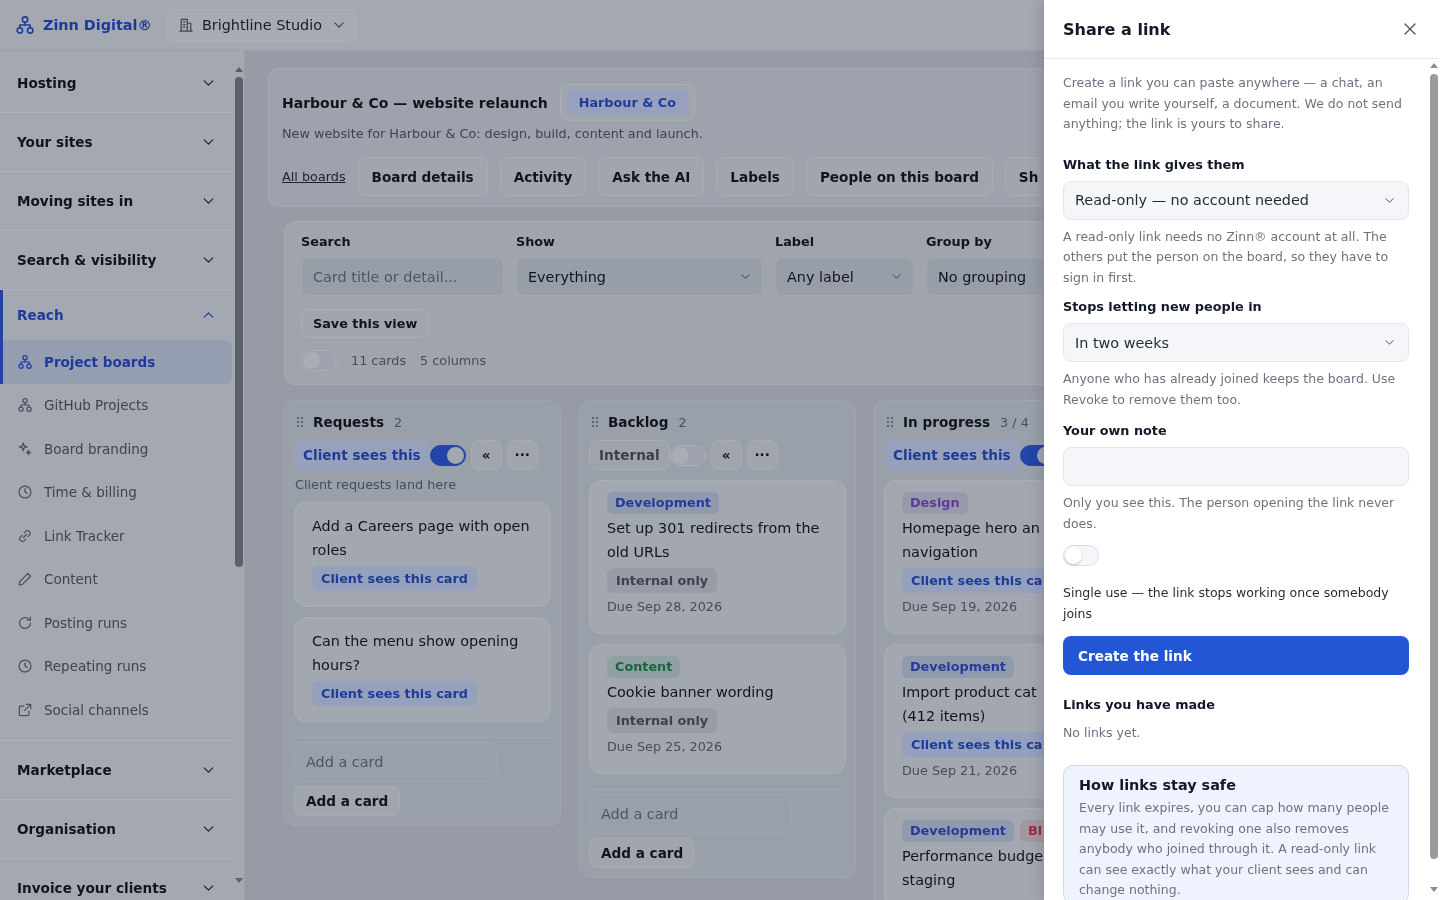 The height and width of the screenshot is (900, 1440). I want to click on help-text: A read-only link needs no Zinn® account at all. The others put the person on the board, so they have to sign in first., so click(1226, 257).